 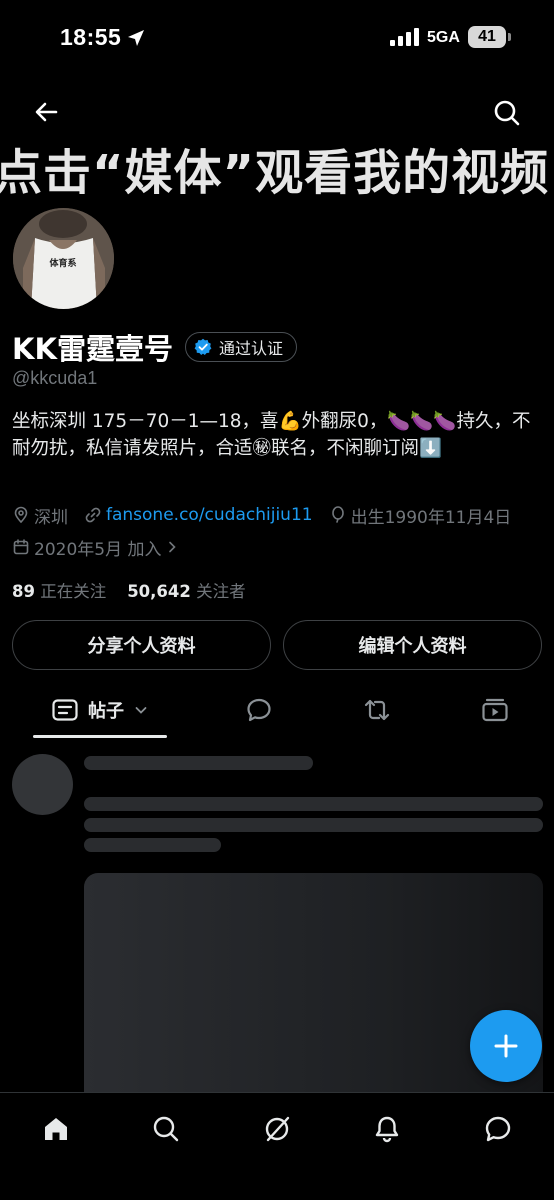 I want to click on grok-icon, so click(x=277, y=1129).